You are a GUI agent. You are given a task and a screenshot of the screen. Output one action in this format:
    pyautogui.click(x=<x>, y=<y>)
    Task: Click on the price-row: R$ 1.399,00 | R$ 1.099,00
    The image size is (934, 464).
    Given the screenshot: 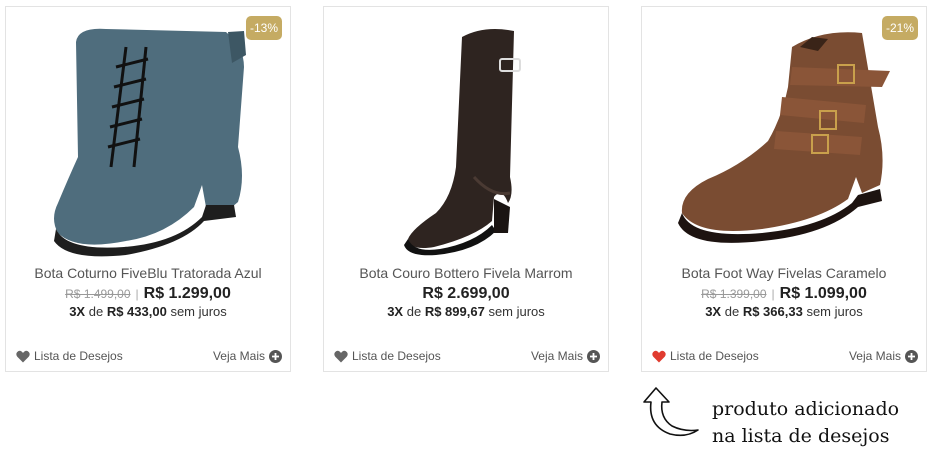 What is the action you would take?
    pyautogui.click(x=784, y=294)
    